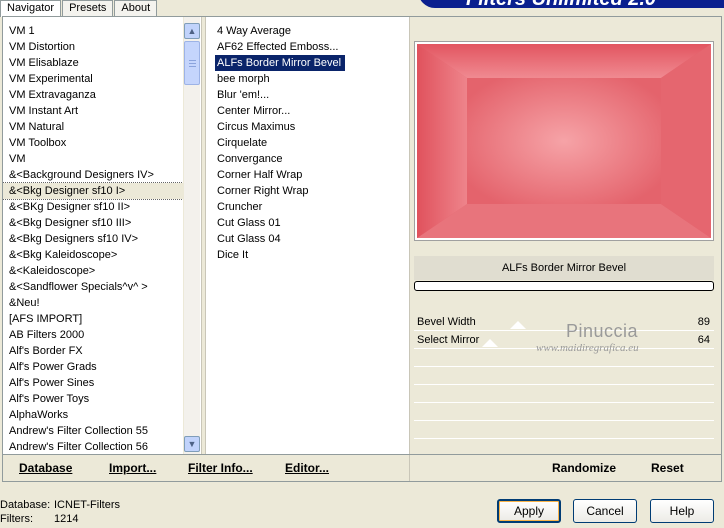 Image resolution: width=724 pixels, height=528 pixels. I want to click on action-separator, so click(409, 468).